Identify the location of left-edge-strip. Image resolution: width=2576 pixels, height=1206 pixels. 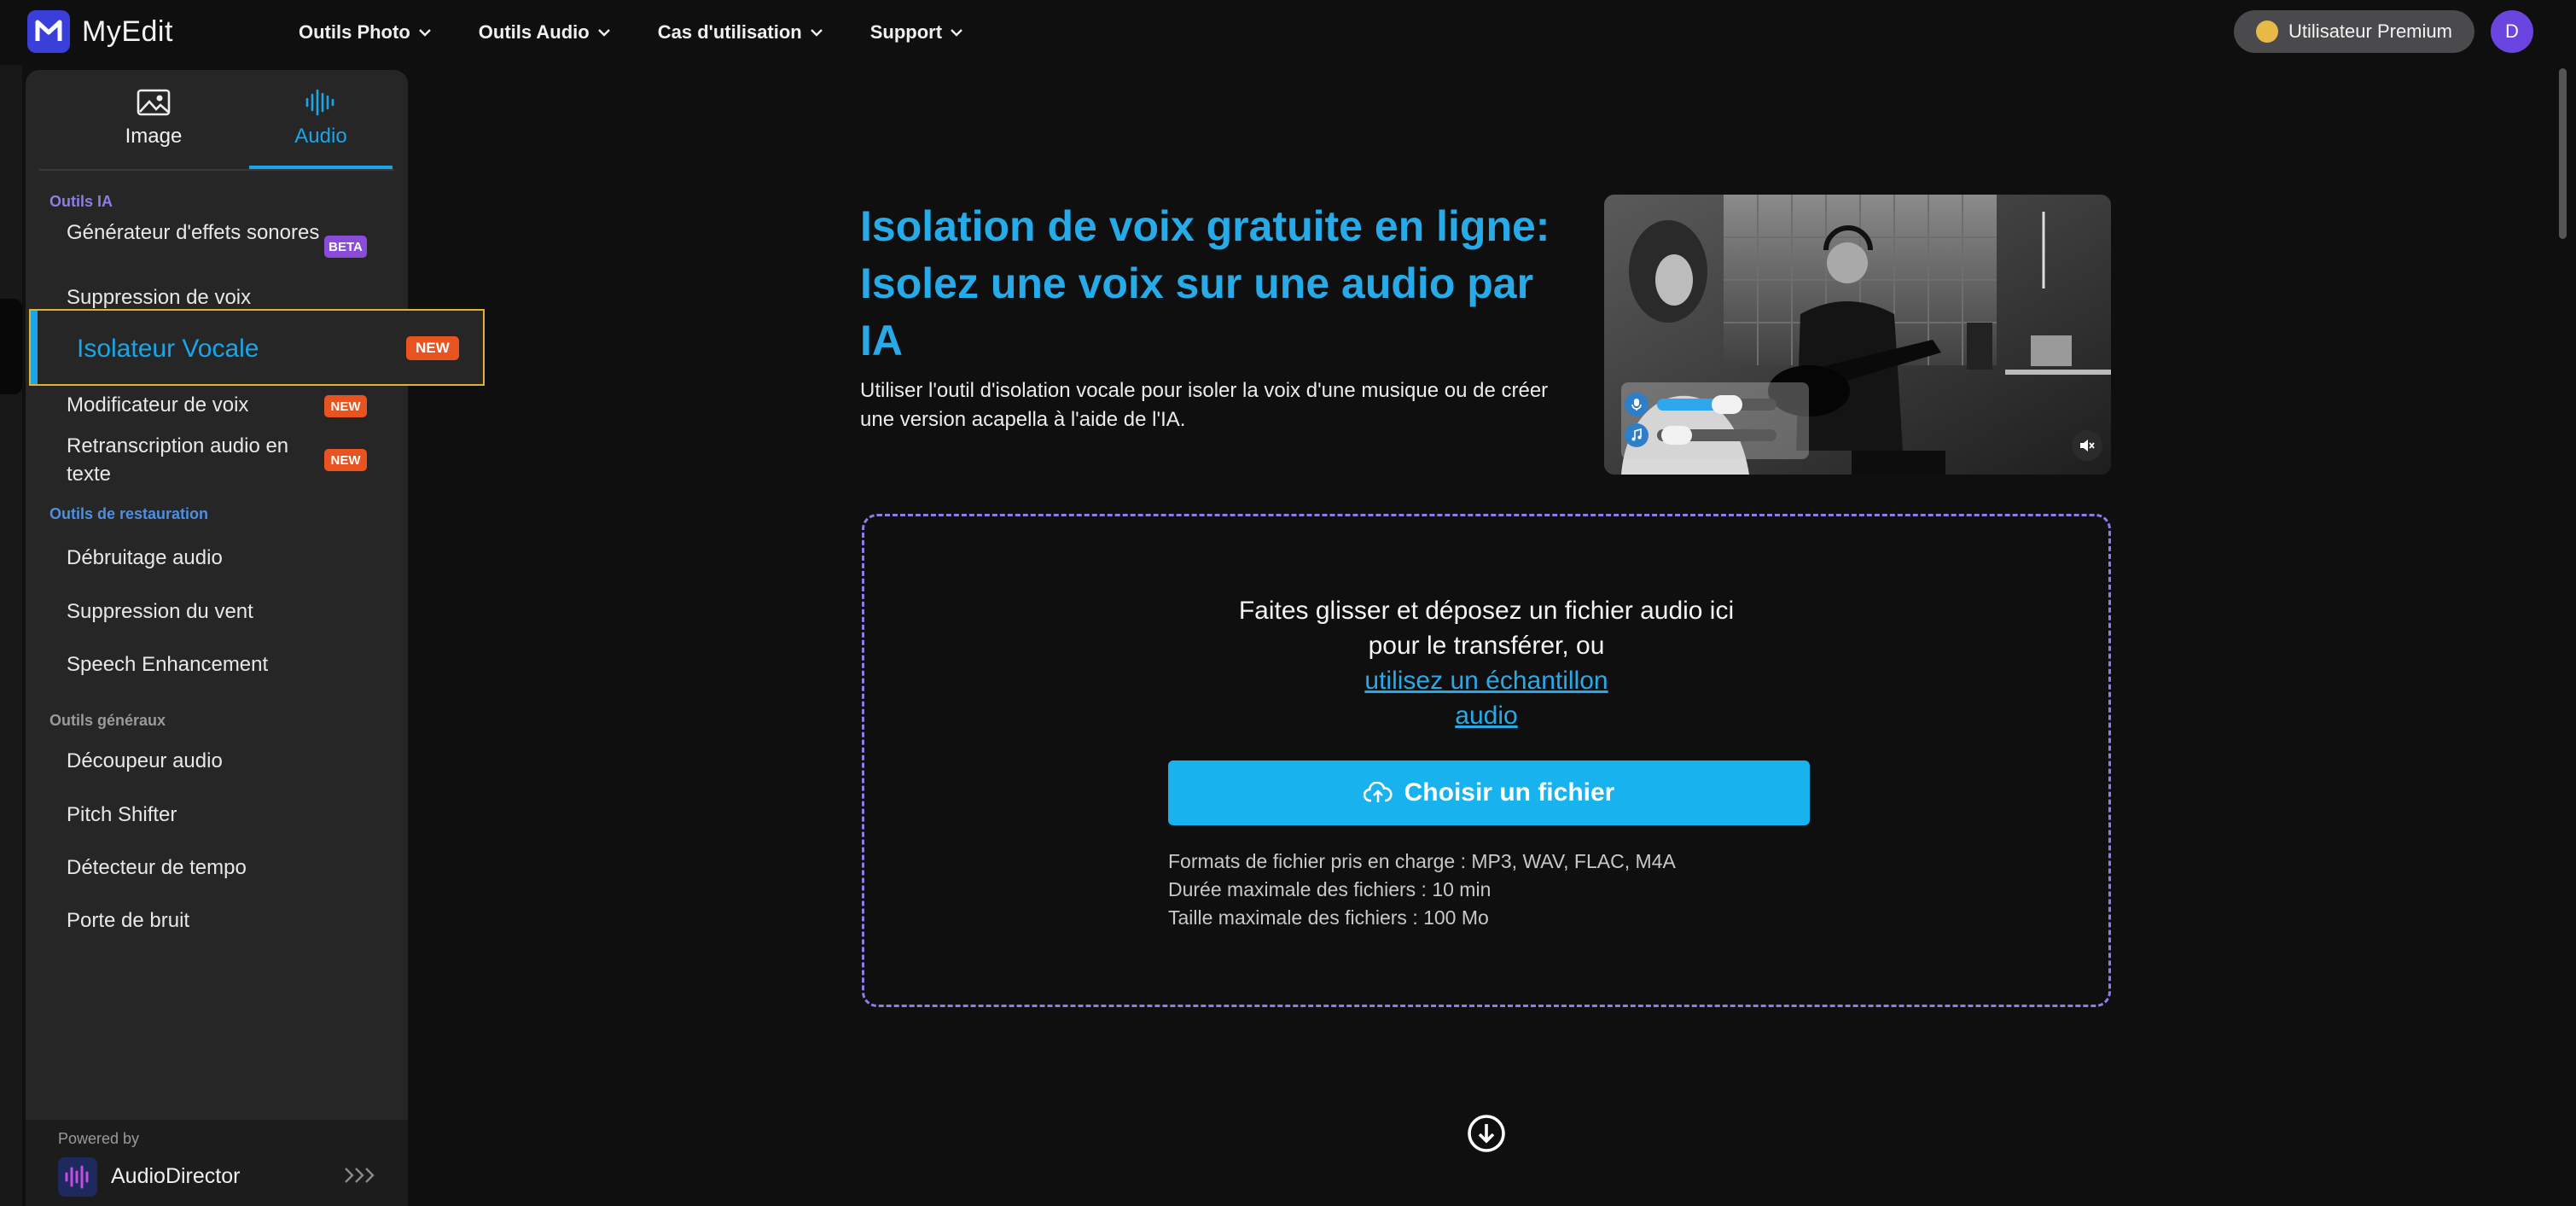
(11, 635).